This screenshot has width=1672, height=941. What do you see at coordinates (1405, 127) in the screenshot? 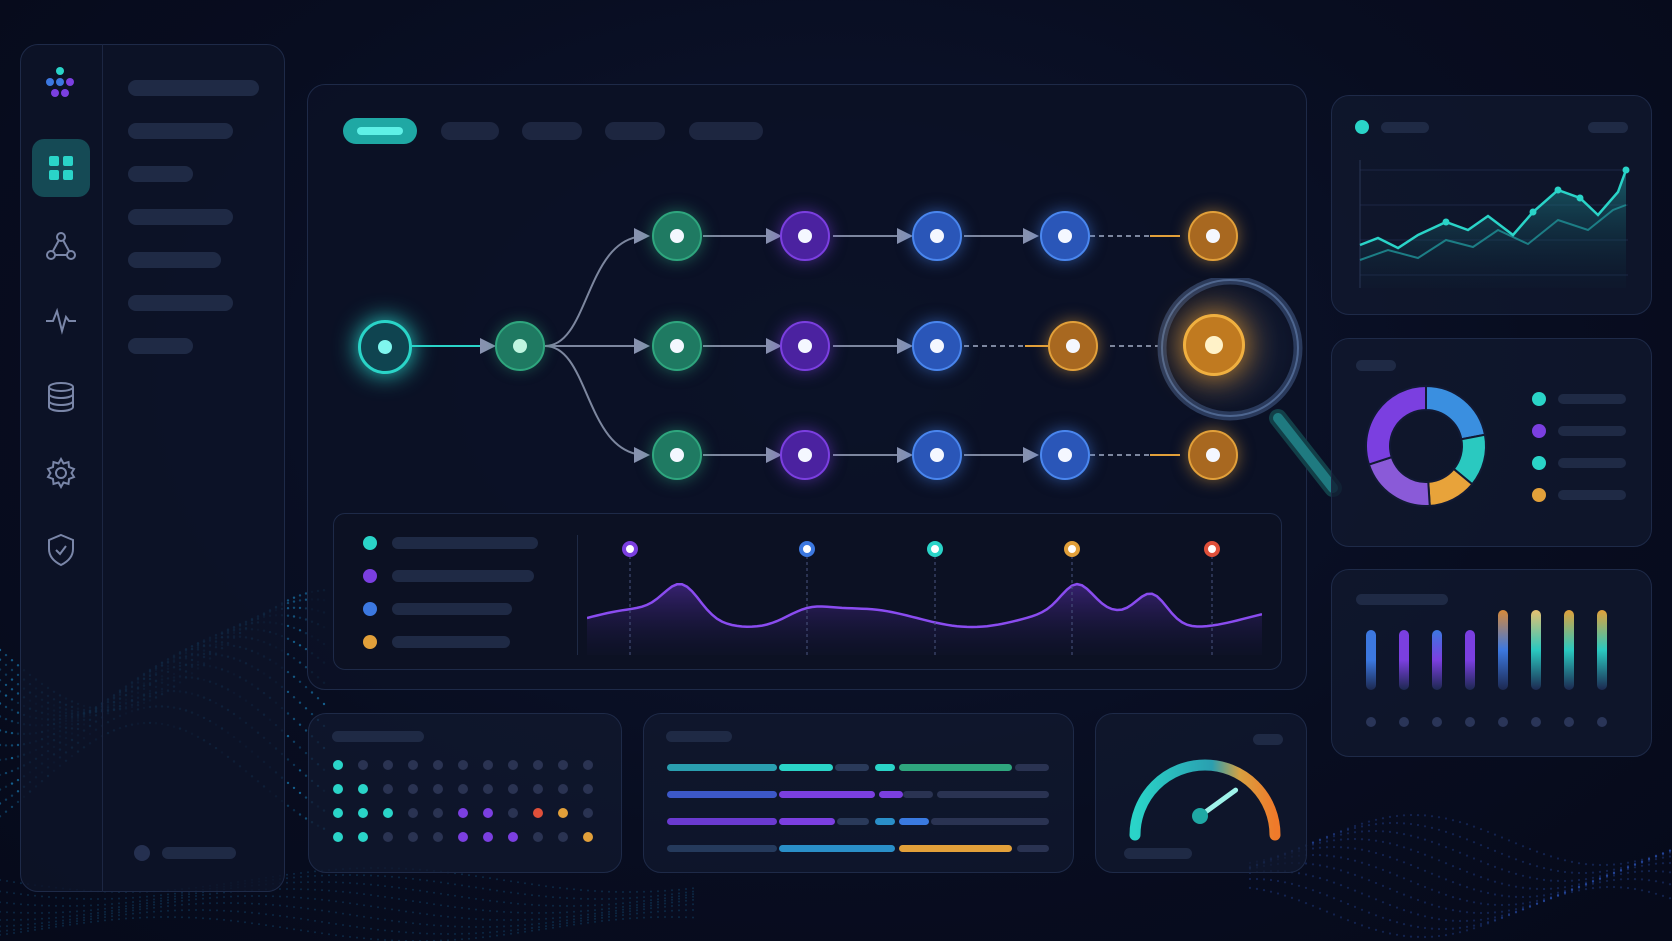
I see `trend-title-placeholder` at bounding box center [1405, 127].